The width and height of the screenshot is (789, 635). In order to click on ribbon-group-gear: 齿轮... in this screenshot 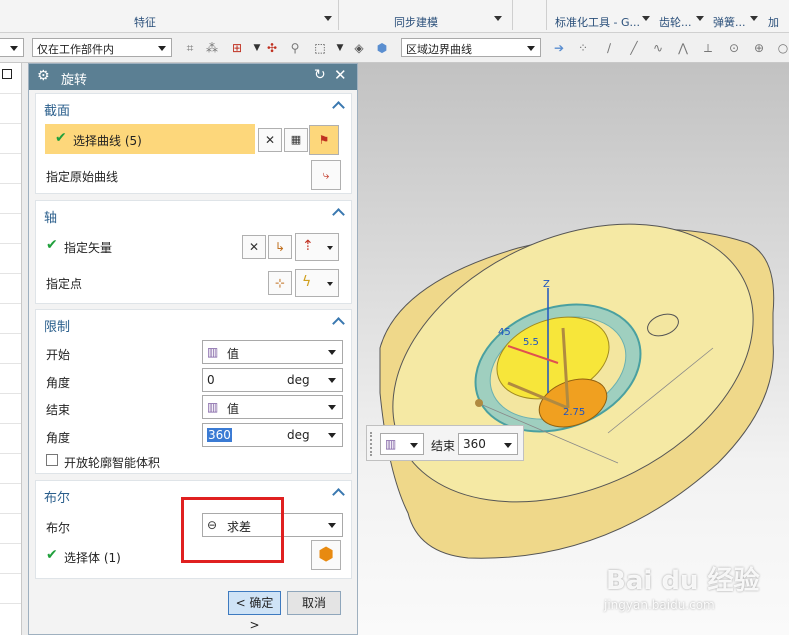, I will do `click(675, 22)`.